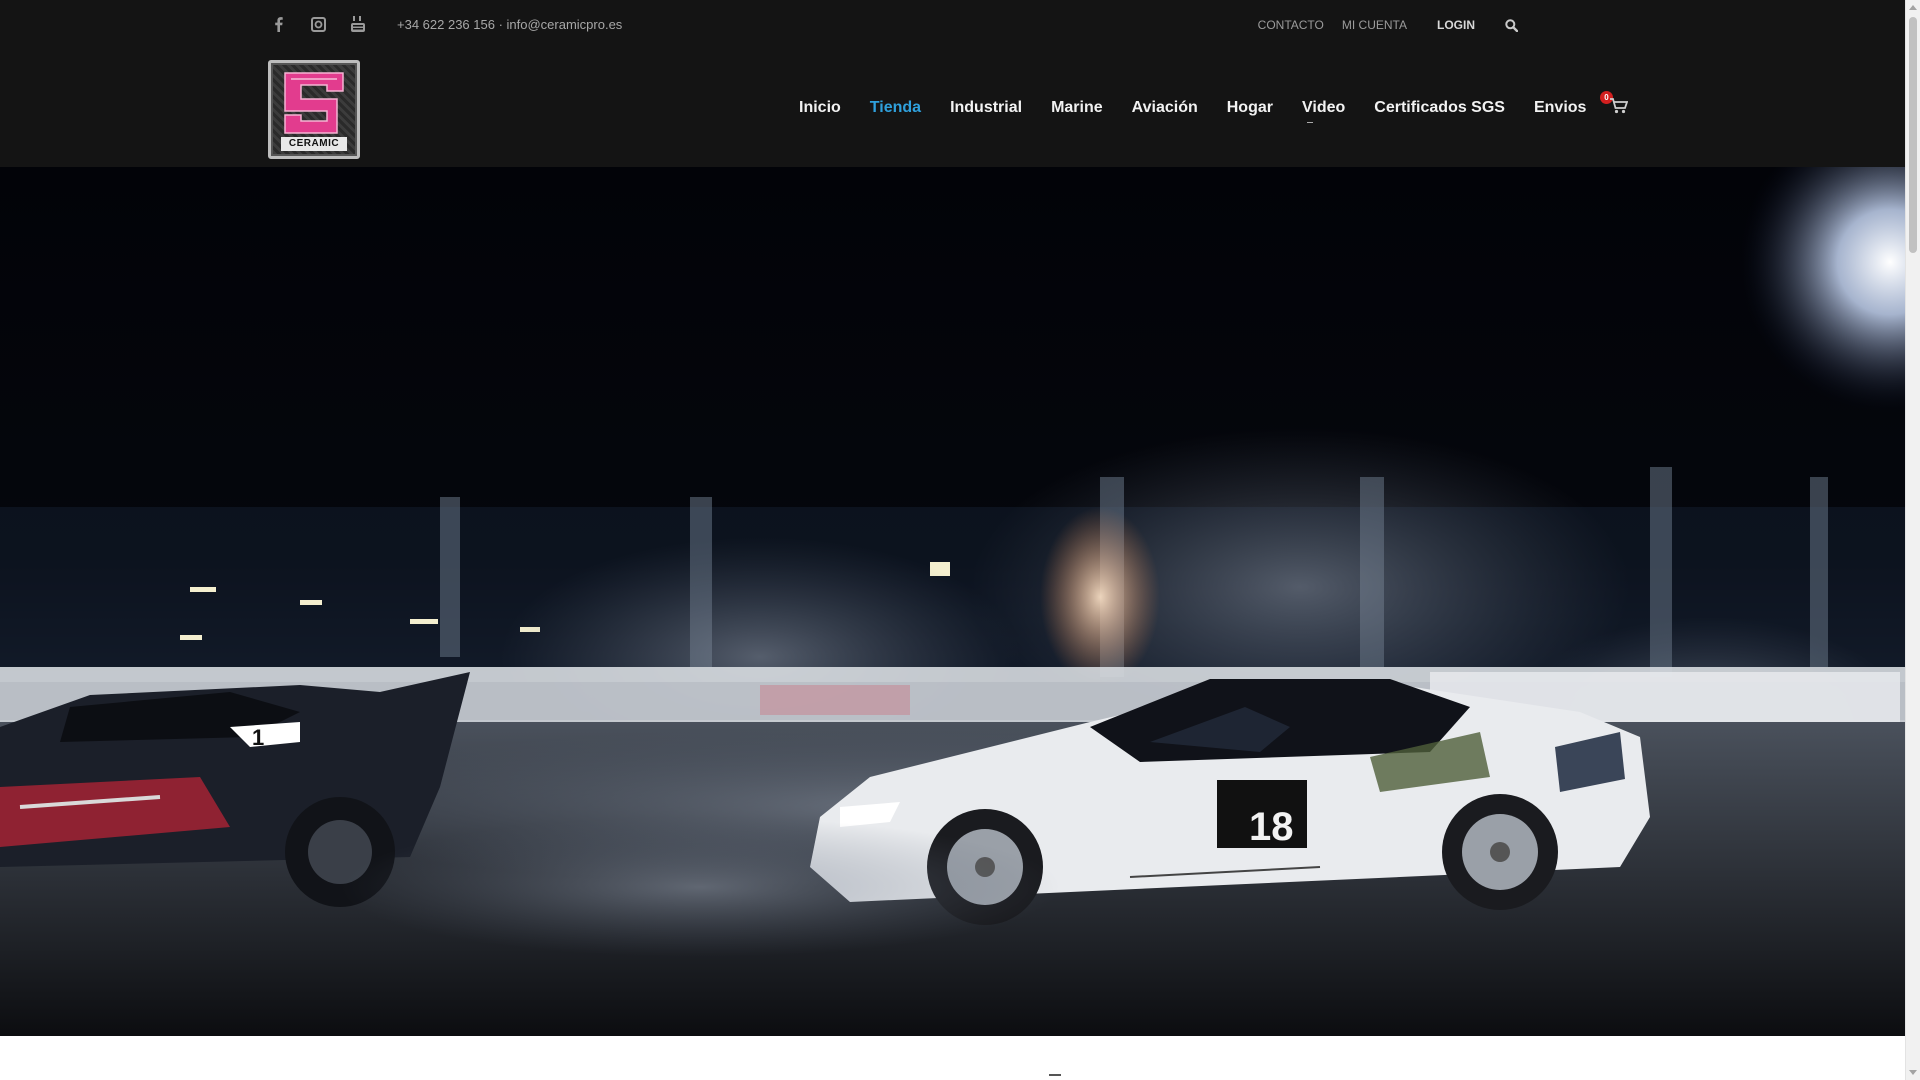 This screenshot has height=1080, width=1920. I want to click on top-links: CONTACTO MI CUENTA LOGIN, so click(1388, 25).